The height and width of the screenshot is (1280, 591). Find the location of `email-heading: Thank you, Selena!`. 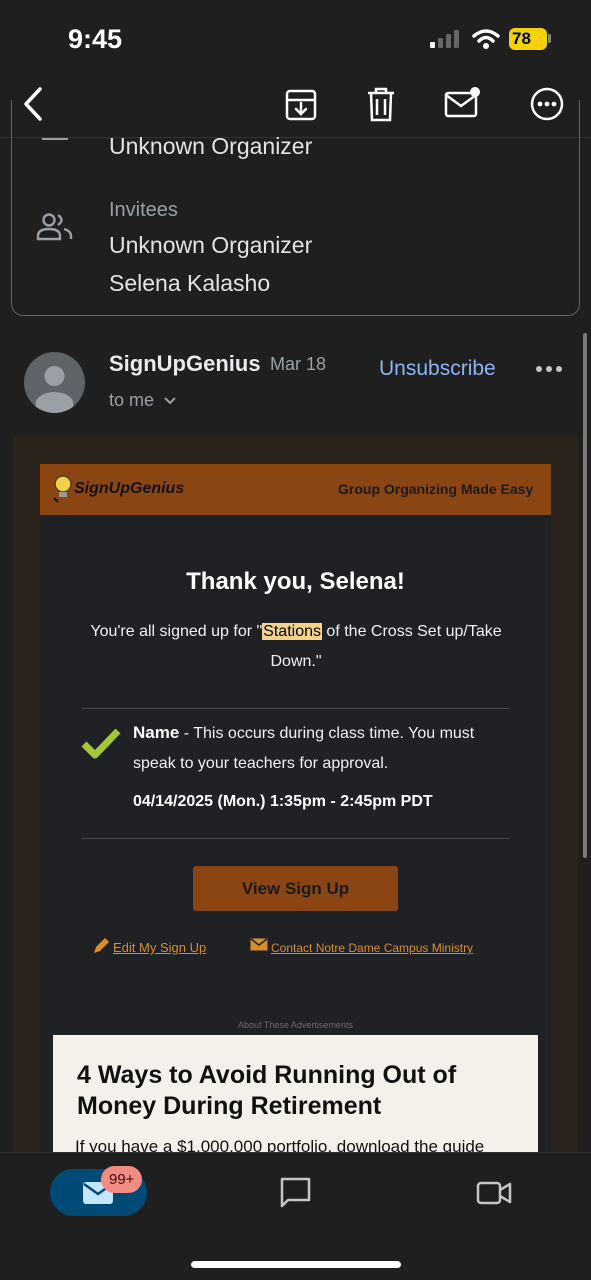

email-heading: Thank you, Selena! is located at coordinates (295, 581).